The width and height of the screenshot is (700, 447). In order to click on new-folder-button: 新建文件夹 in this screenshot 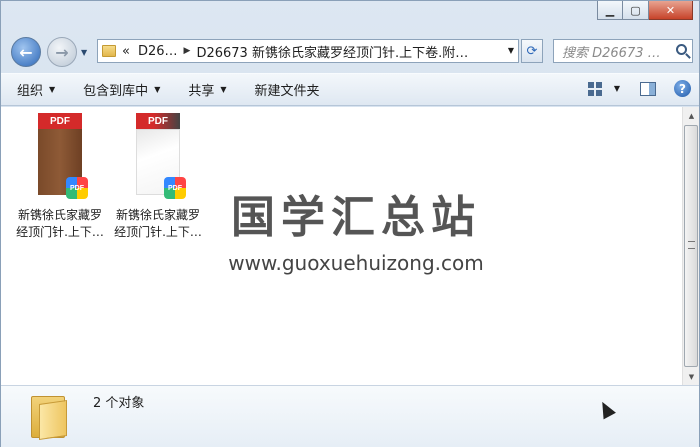, I will do `click(287, 89)`.